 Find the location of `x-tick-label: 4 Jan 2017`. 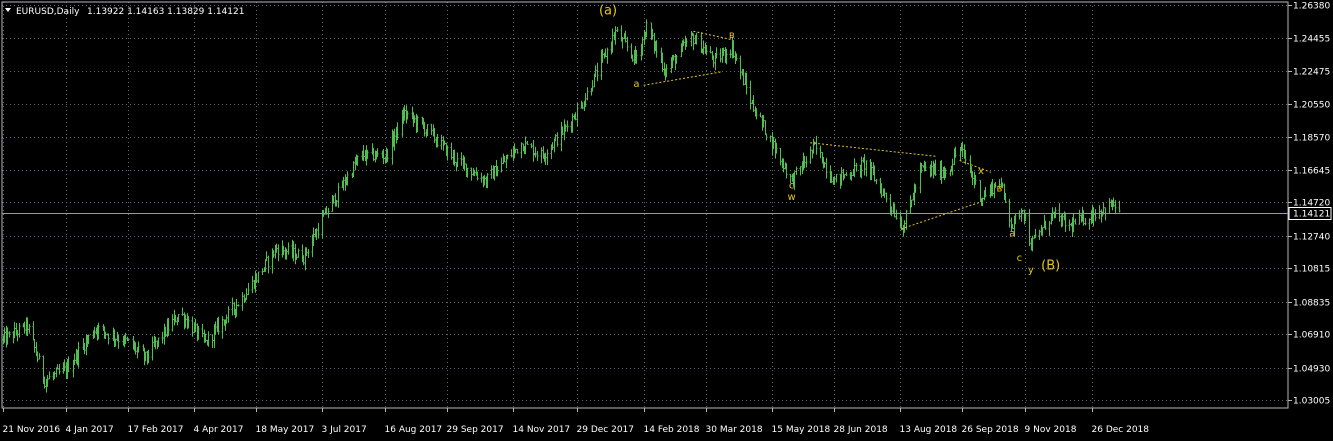

x-tick-label: 4 Jan 2017 is located at coordinates (90, 430).